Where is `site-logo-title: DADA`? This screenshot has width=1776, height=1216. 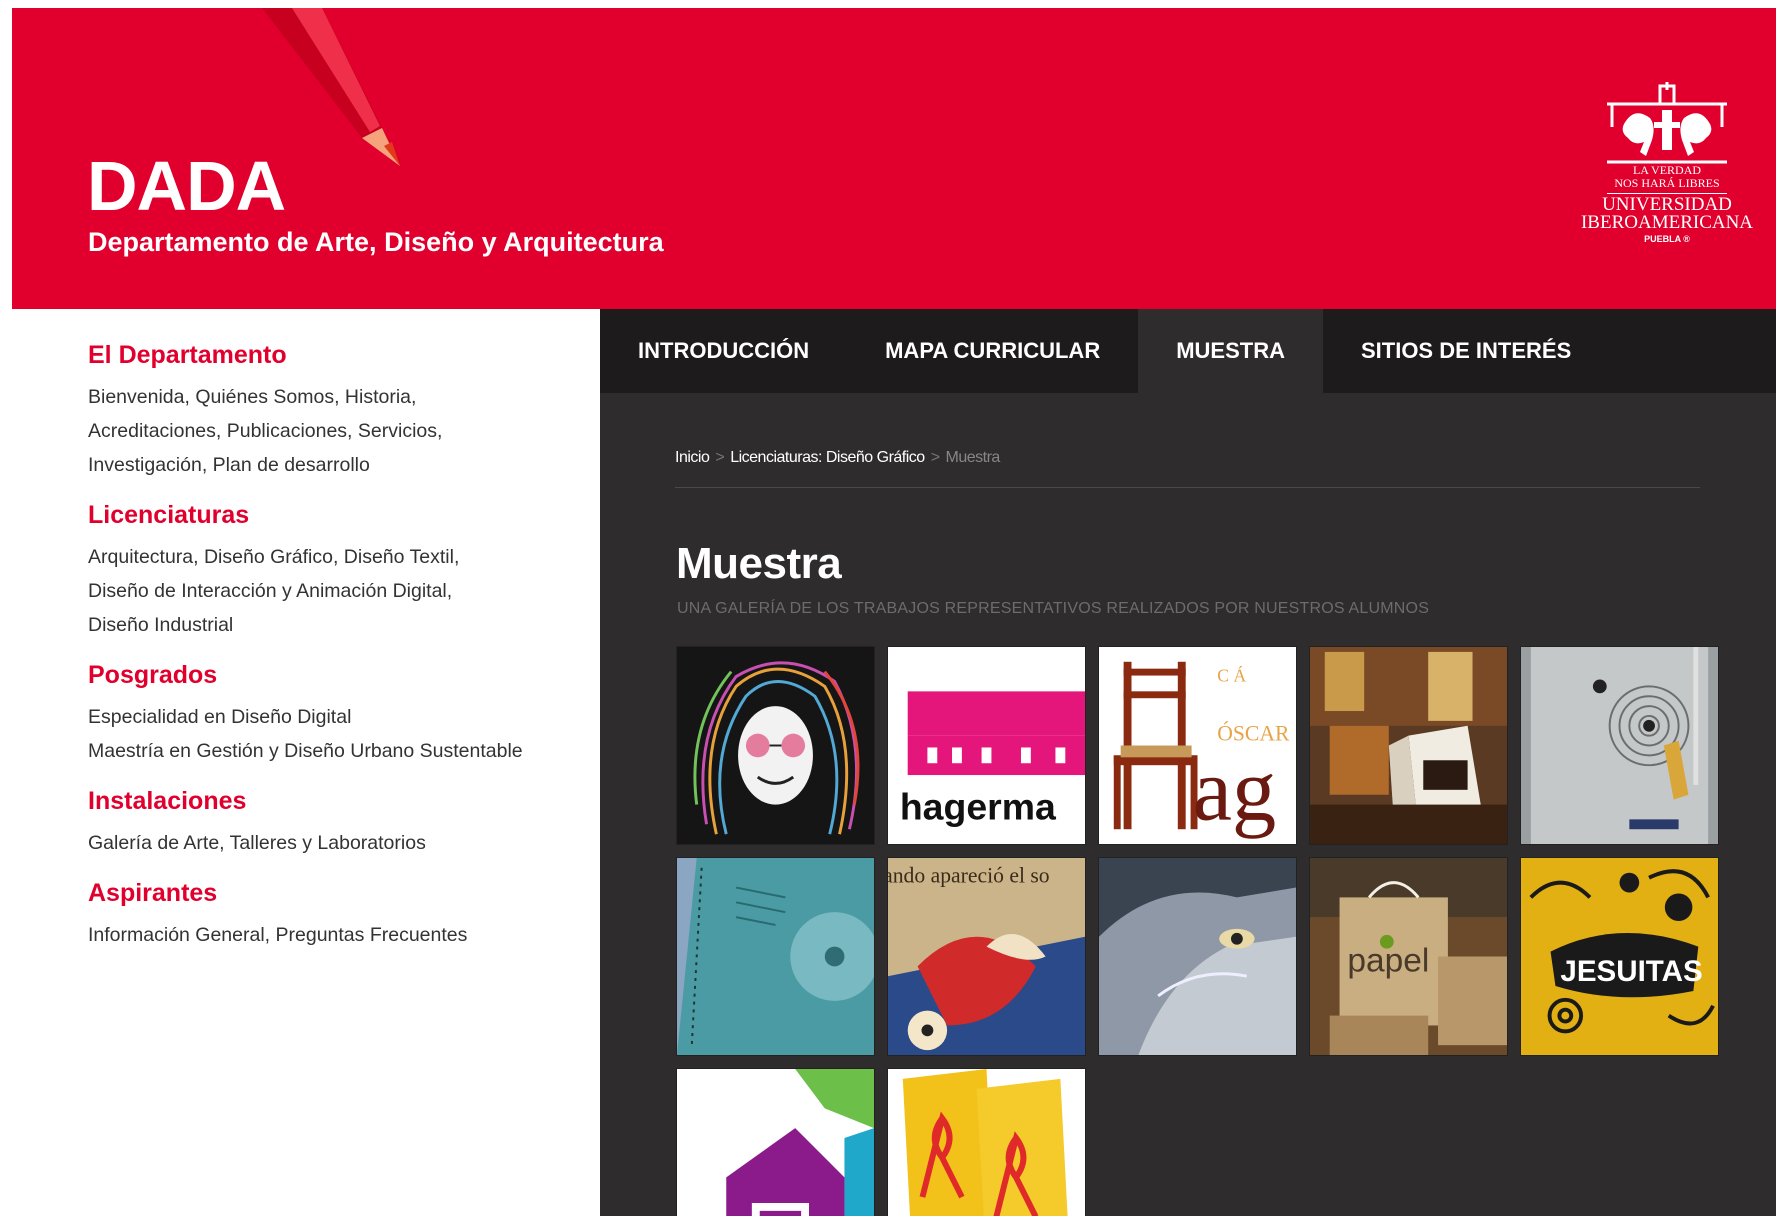 site-logo-title: DADA is located at coordinates (186, 186).